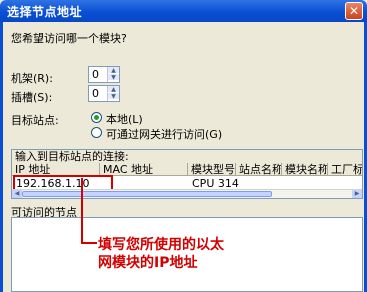 The image size is (367, 292). I want to click on radio-local, so click(96, 117).